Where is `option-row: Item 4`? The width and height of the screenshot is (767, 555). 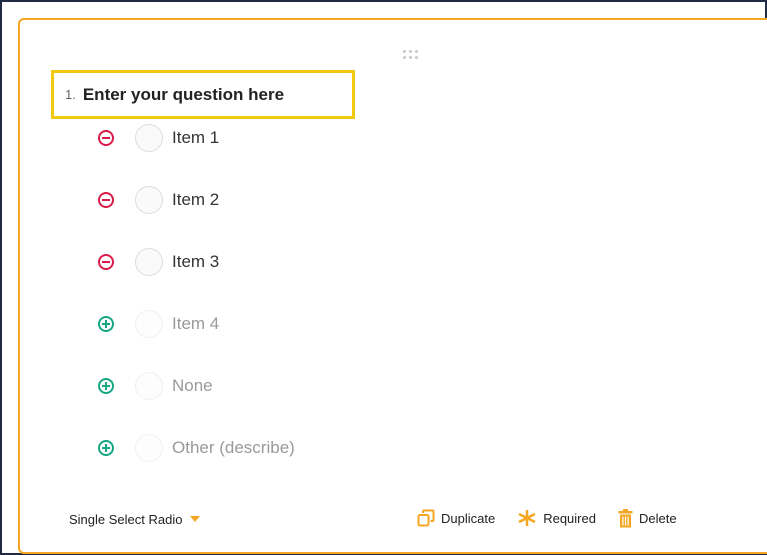
option-row: Item 4 is located at coordinates (158, 324).